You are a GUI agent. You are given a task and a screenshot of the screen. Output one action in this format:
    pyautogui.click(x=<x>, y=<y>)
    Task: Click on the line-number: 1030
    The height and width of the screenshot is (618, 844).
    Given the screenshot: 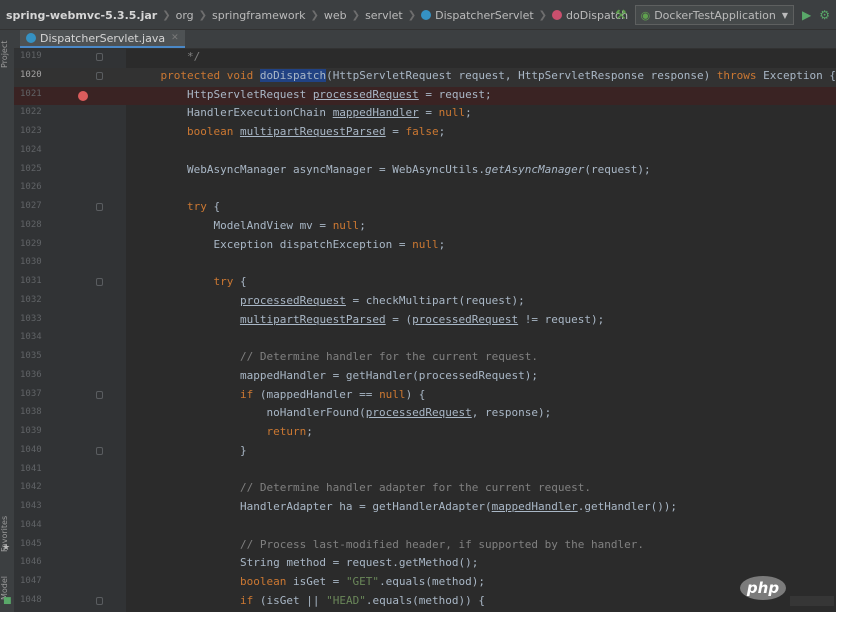 What is the action you would take?
    pyautogui.click(x=31, y=262)
    